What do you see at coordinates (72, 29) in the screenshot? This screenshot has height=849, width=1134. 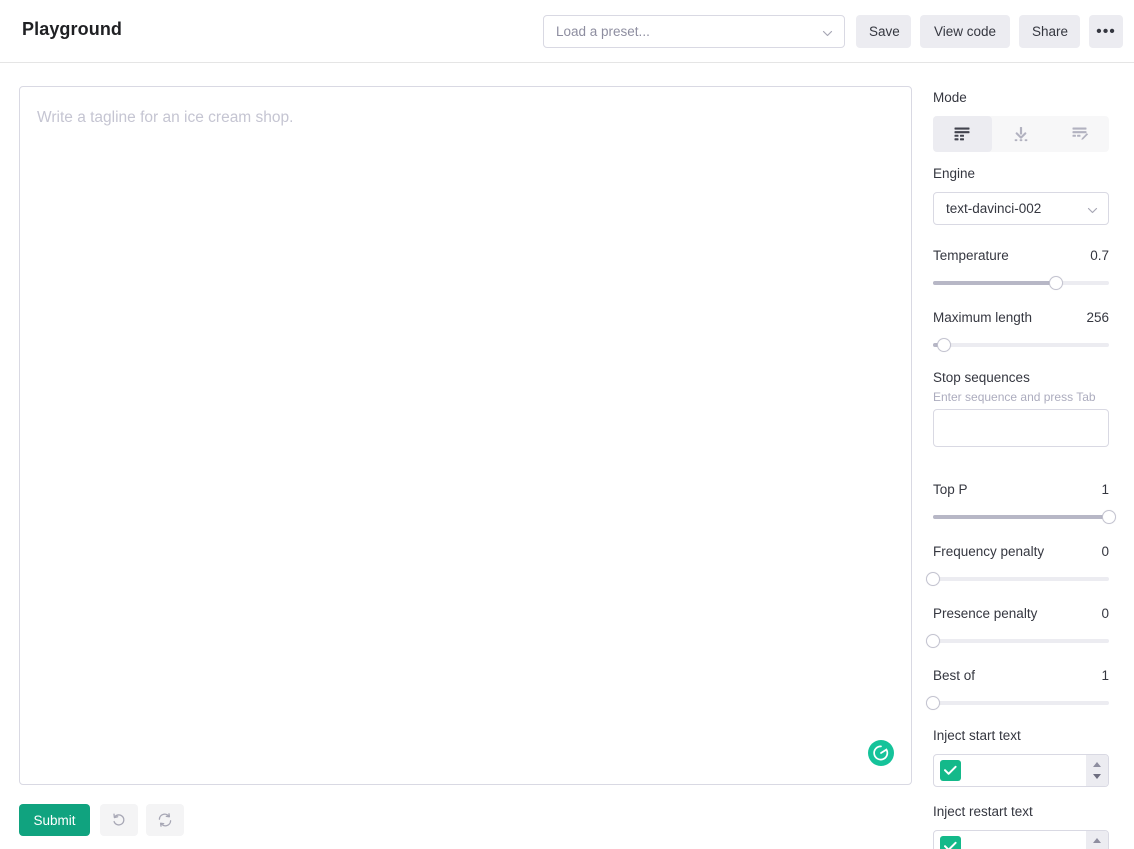 I see `page-title: Playground` at bounding box center [72, 29].